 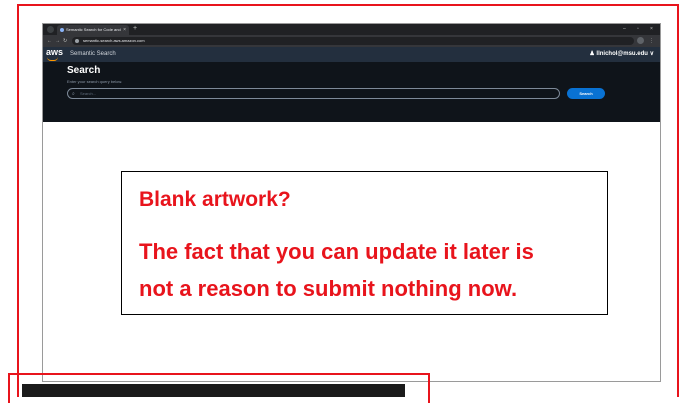 I want to click on profile-icon, so click(x=640, y=40).